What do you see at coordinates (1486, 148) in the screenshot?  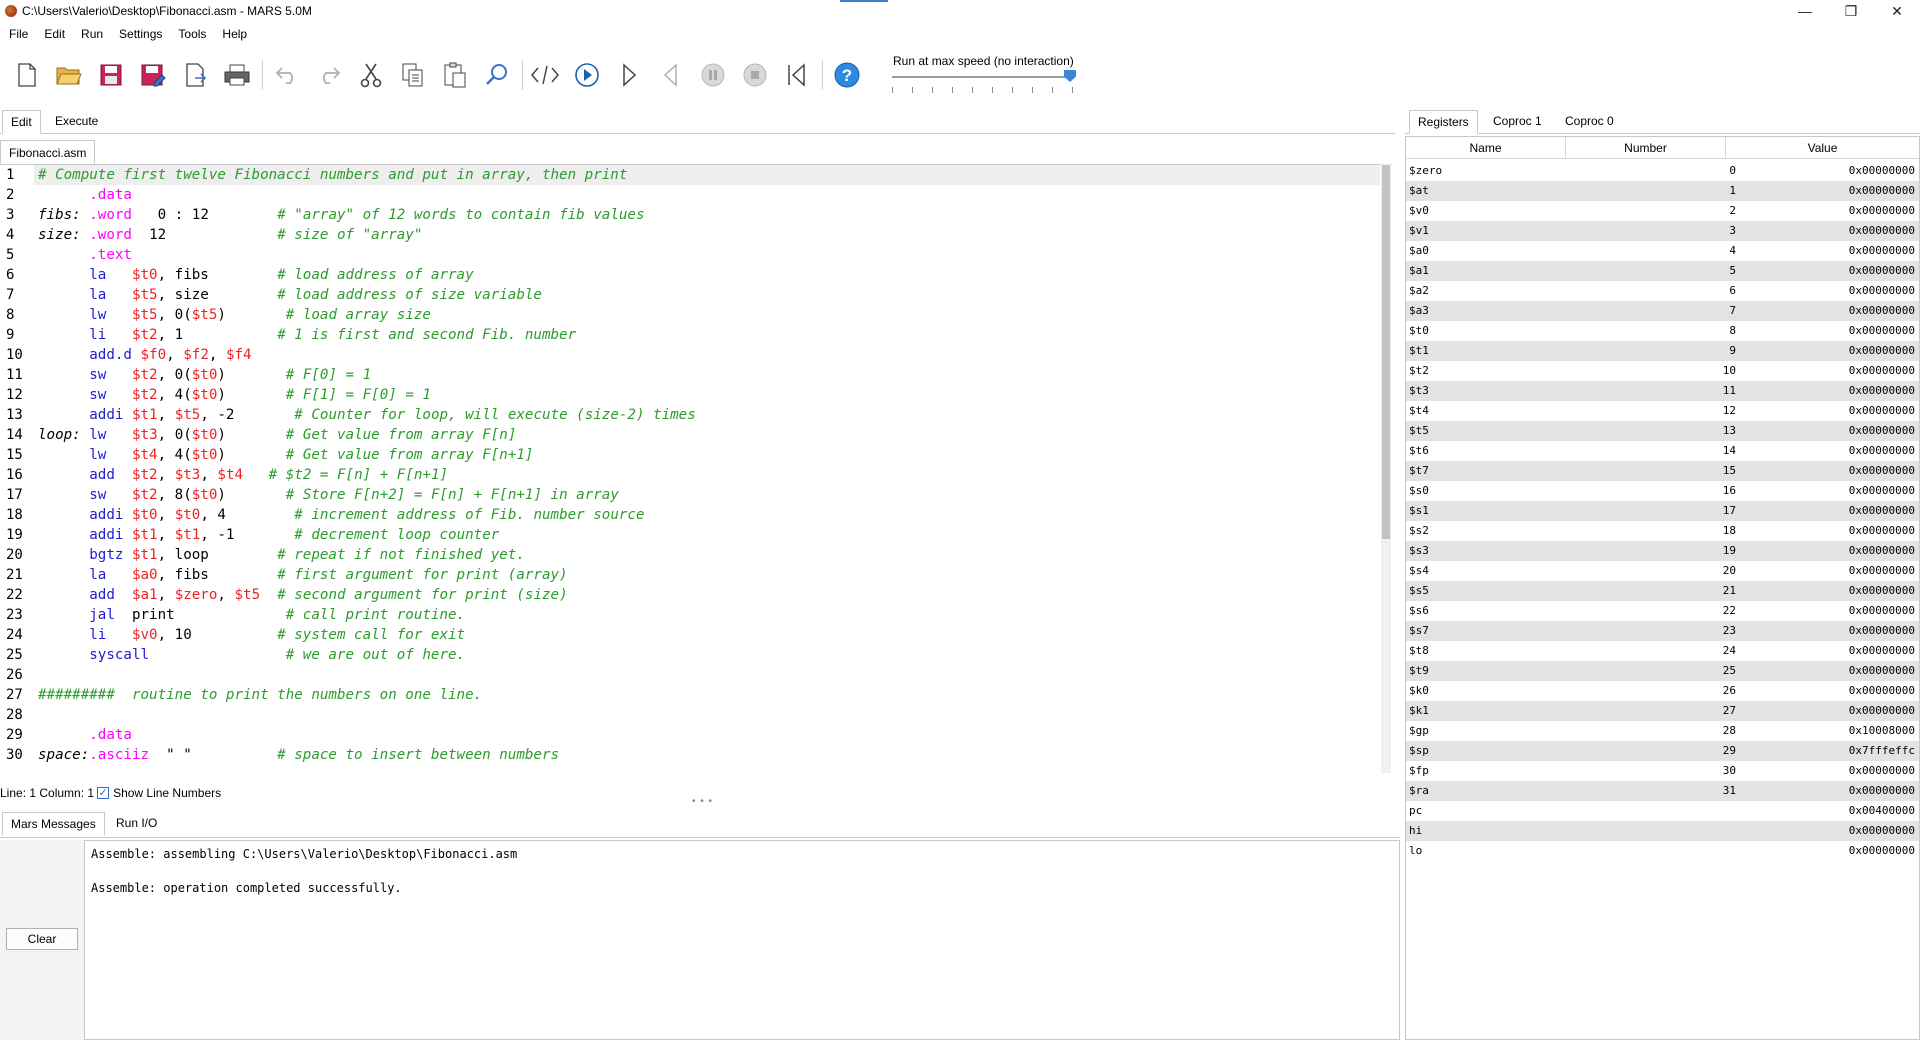 I see `column-header-name: Name` at bounding box center [1486, 148].